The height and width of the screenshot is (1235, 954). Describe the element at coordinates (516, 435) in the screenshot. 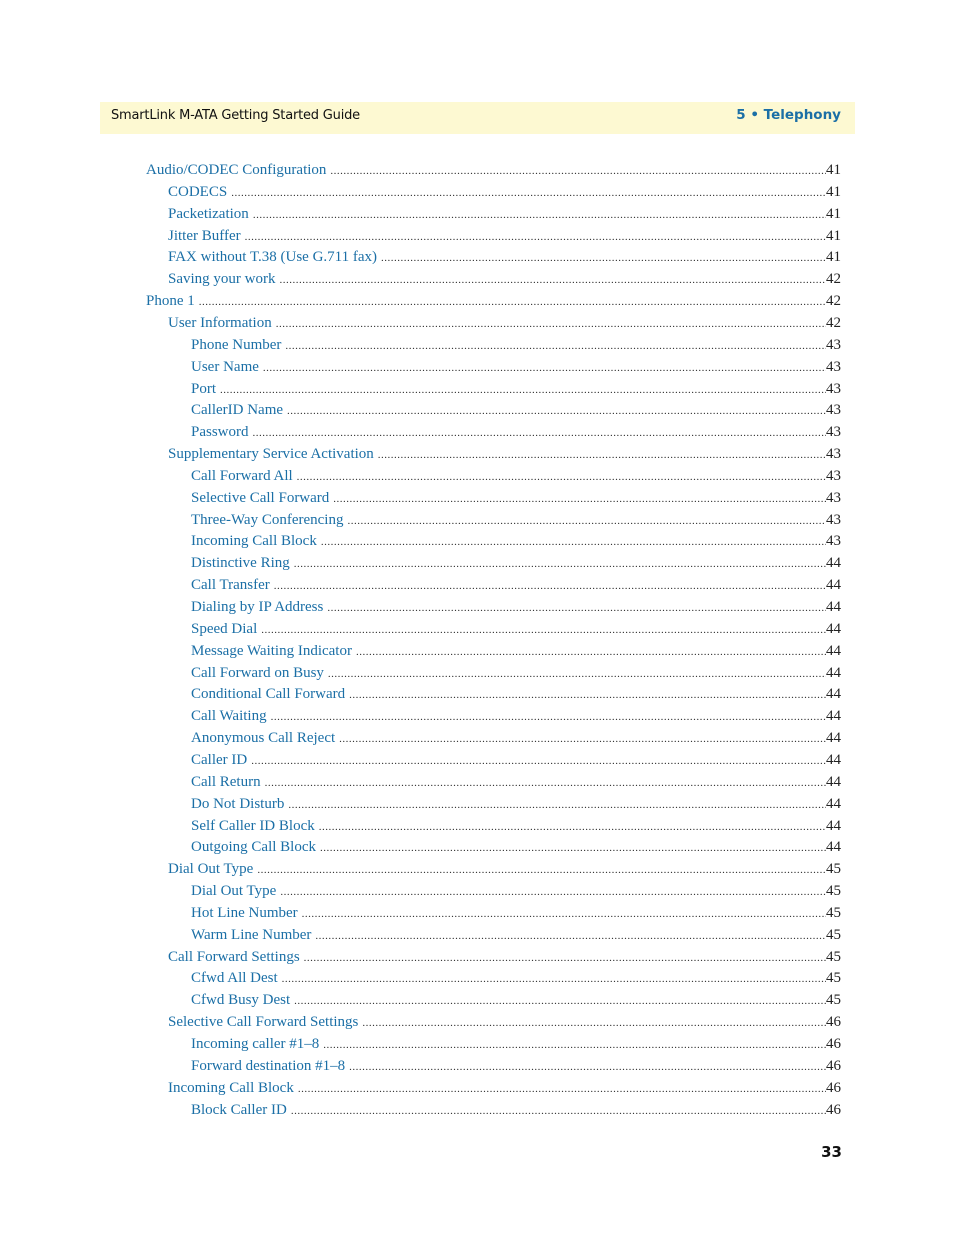

I see `toc-entry: Password 43` at that location.